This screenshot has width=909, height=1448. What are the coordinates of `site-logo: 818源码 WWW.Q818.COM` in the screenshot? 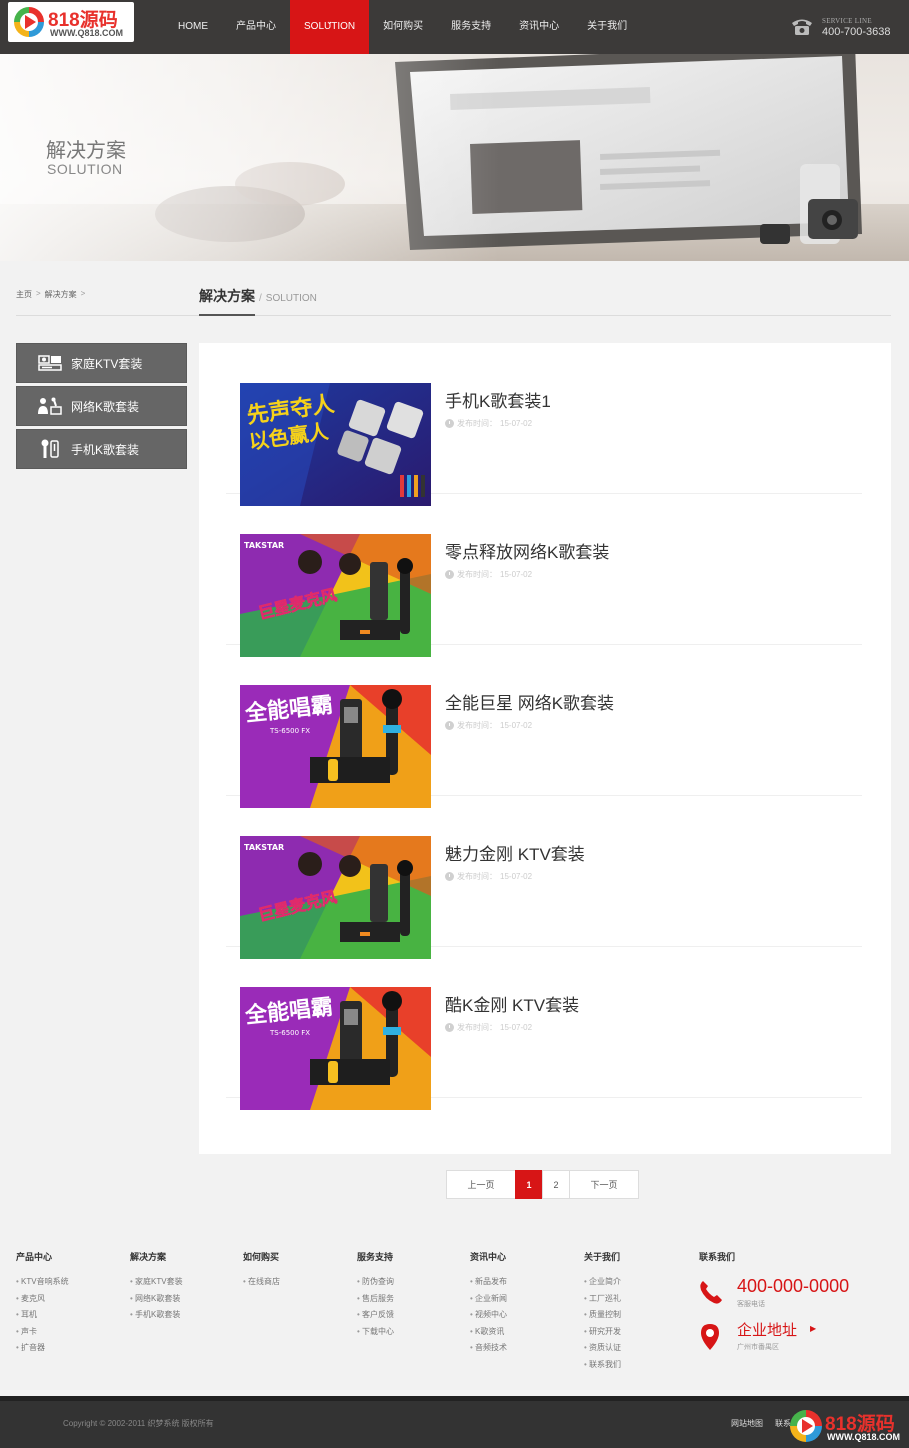 It's located at (71, 22).